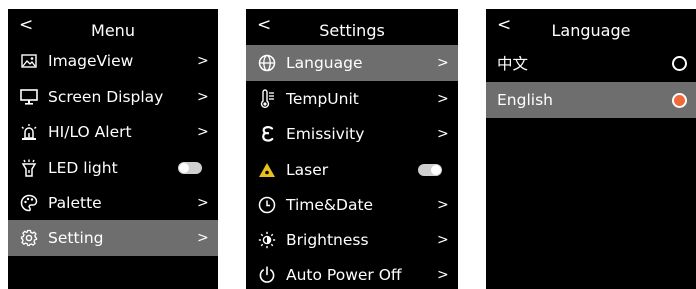 This screenshot has width=696, height=289. I want to click on menu-header: < Menu, so click(113, 27).